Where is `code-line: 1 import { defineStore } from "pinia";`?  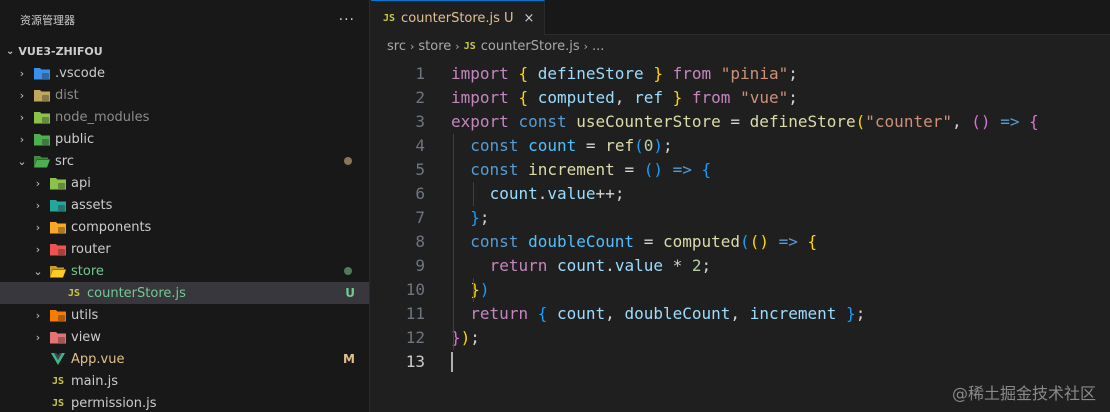 code-line: 1 import { defineStore } from "pinia"; is located at coordinates (740, 74).